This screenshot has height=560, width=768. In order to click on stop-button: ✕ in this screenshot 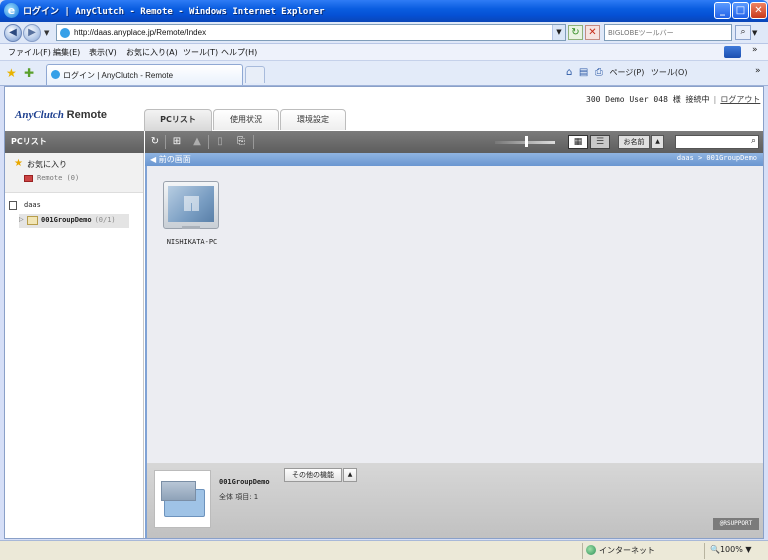, I will do `click(592, 32)`.